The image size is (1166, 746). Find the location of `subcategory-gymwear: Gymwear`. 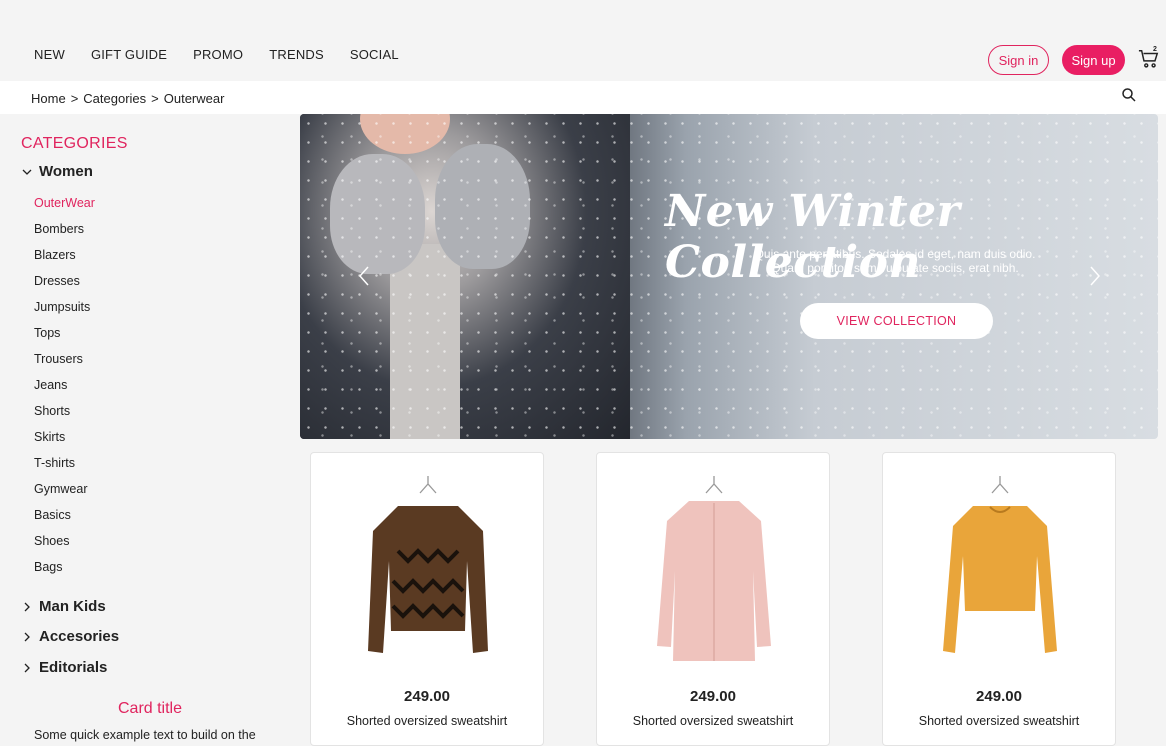

subcategory-gymwear: Gymwear is located at coordinates (64, 495).